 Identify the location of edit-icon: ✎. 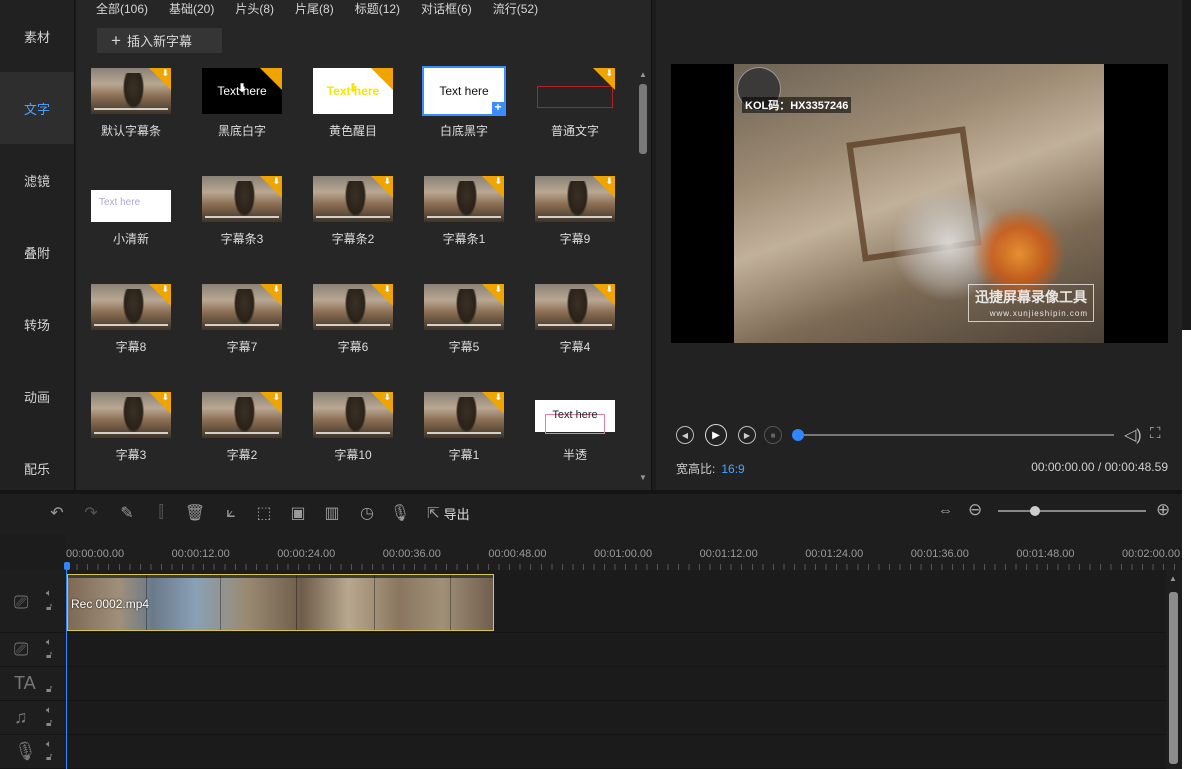
(127, 513).